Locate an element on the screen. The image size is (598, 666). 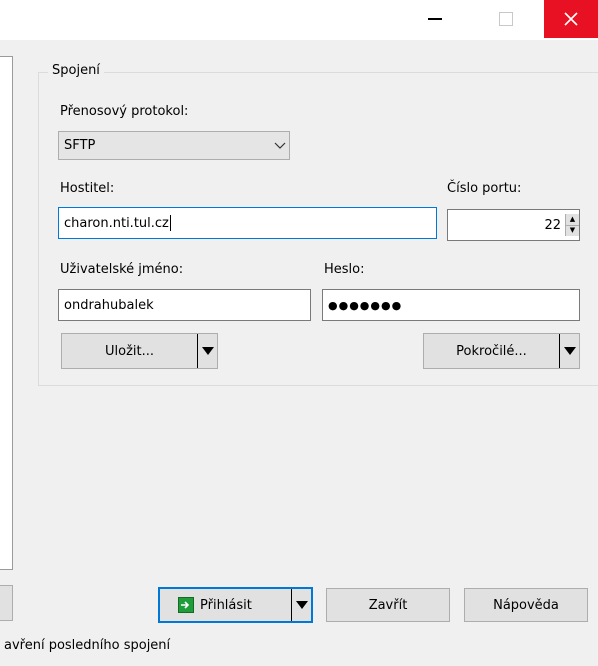
port-label: Číslo portu: is located at coordinates (484, 188).